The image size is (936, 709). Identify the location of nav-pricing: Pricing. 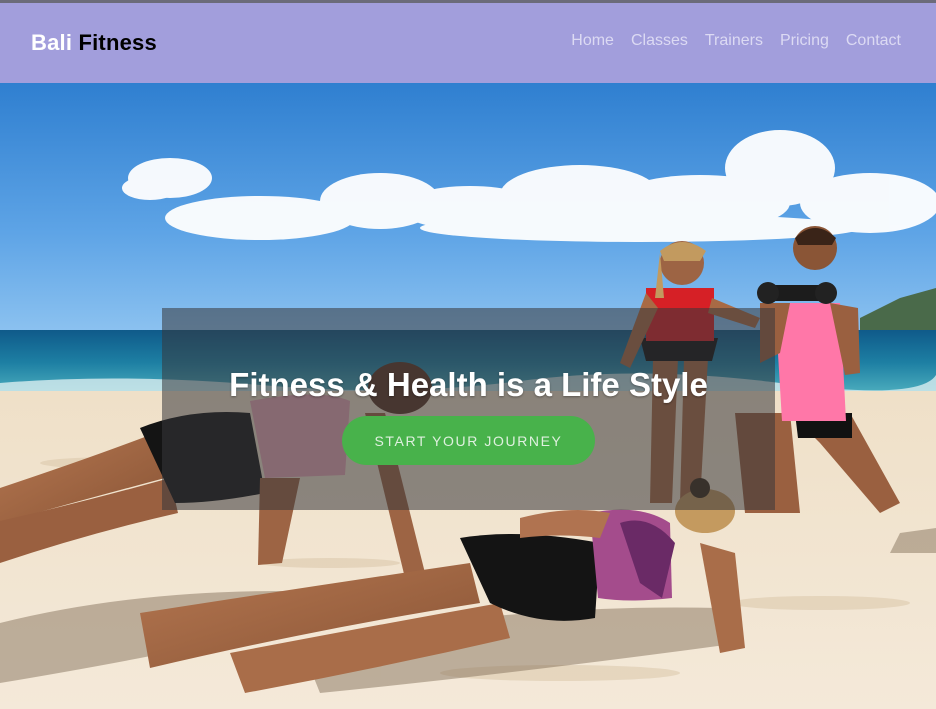
(804, 41).